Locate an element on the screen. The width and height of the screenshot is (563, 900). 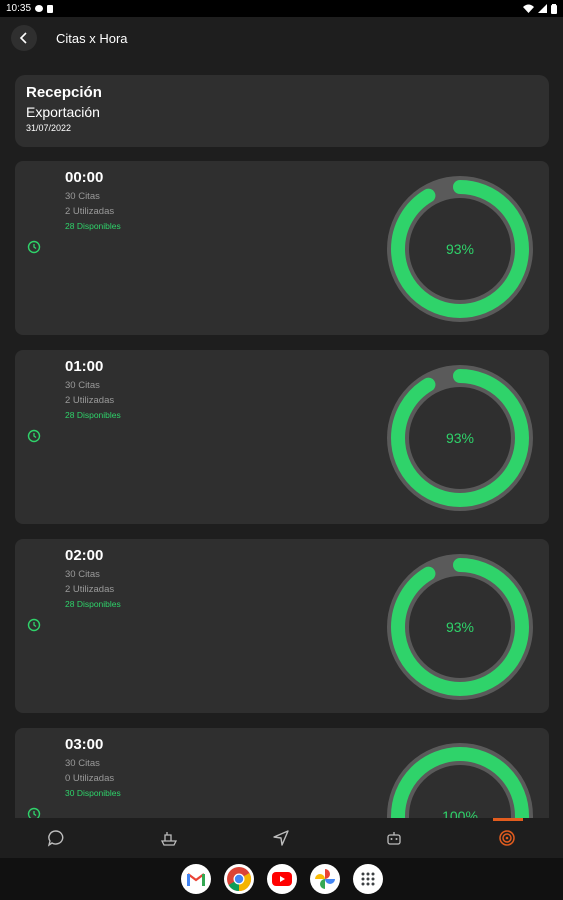
slot-time: 03:00 is located at coordinates (84, 744).